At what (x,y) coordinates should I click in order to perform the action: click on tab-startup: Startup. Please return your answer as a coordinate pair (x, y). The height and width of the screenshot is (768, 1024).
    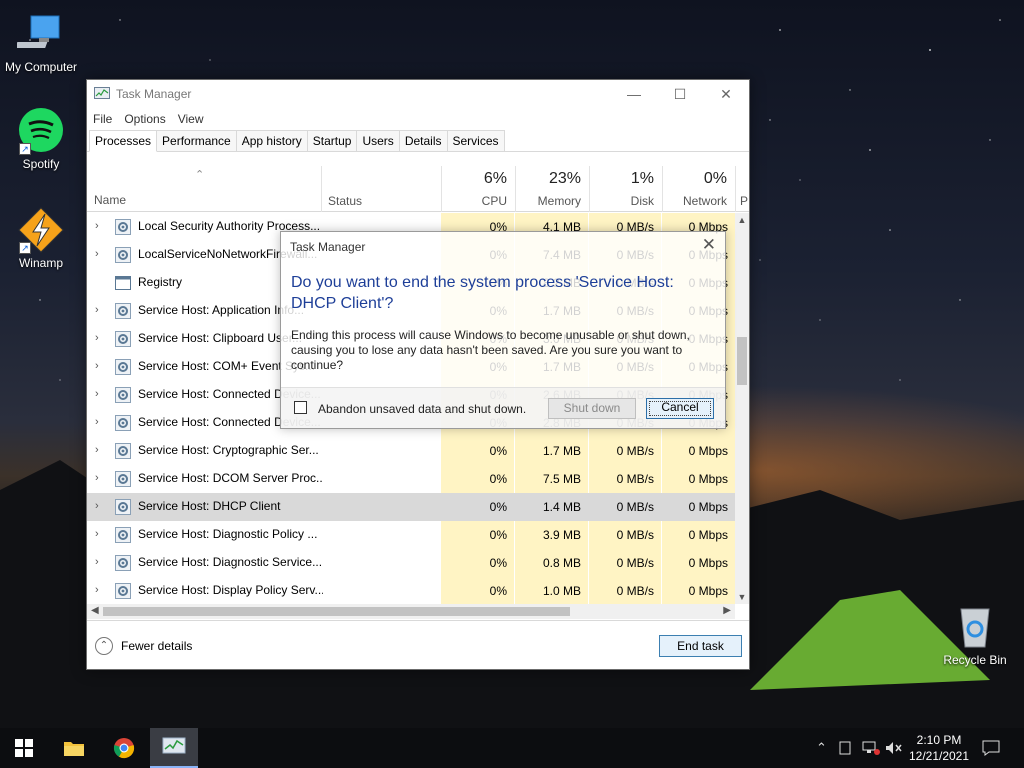
    Looking at the image, I should click on (332, 140).